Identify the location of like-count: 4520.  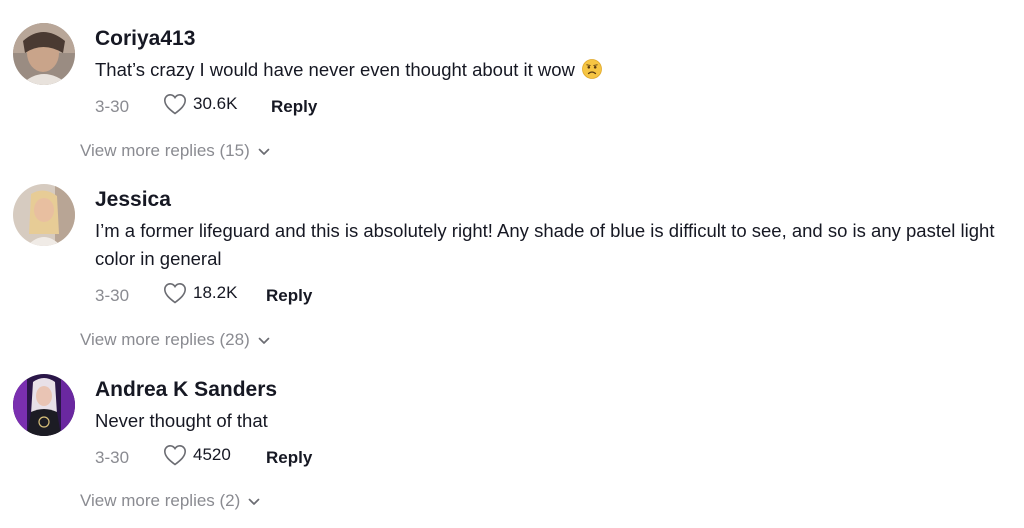
(212, 454).